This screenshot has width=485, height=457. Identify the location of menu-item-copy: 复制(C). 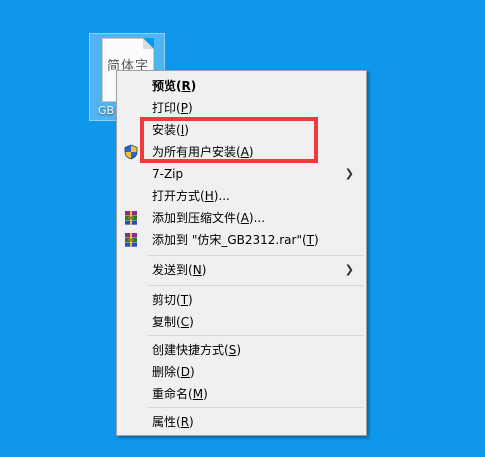
(241, 322).